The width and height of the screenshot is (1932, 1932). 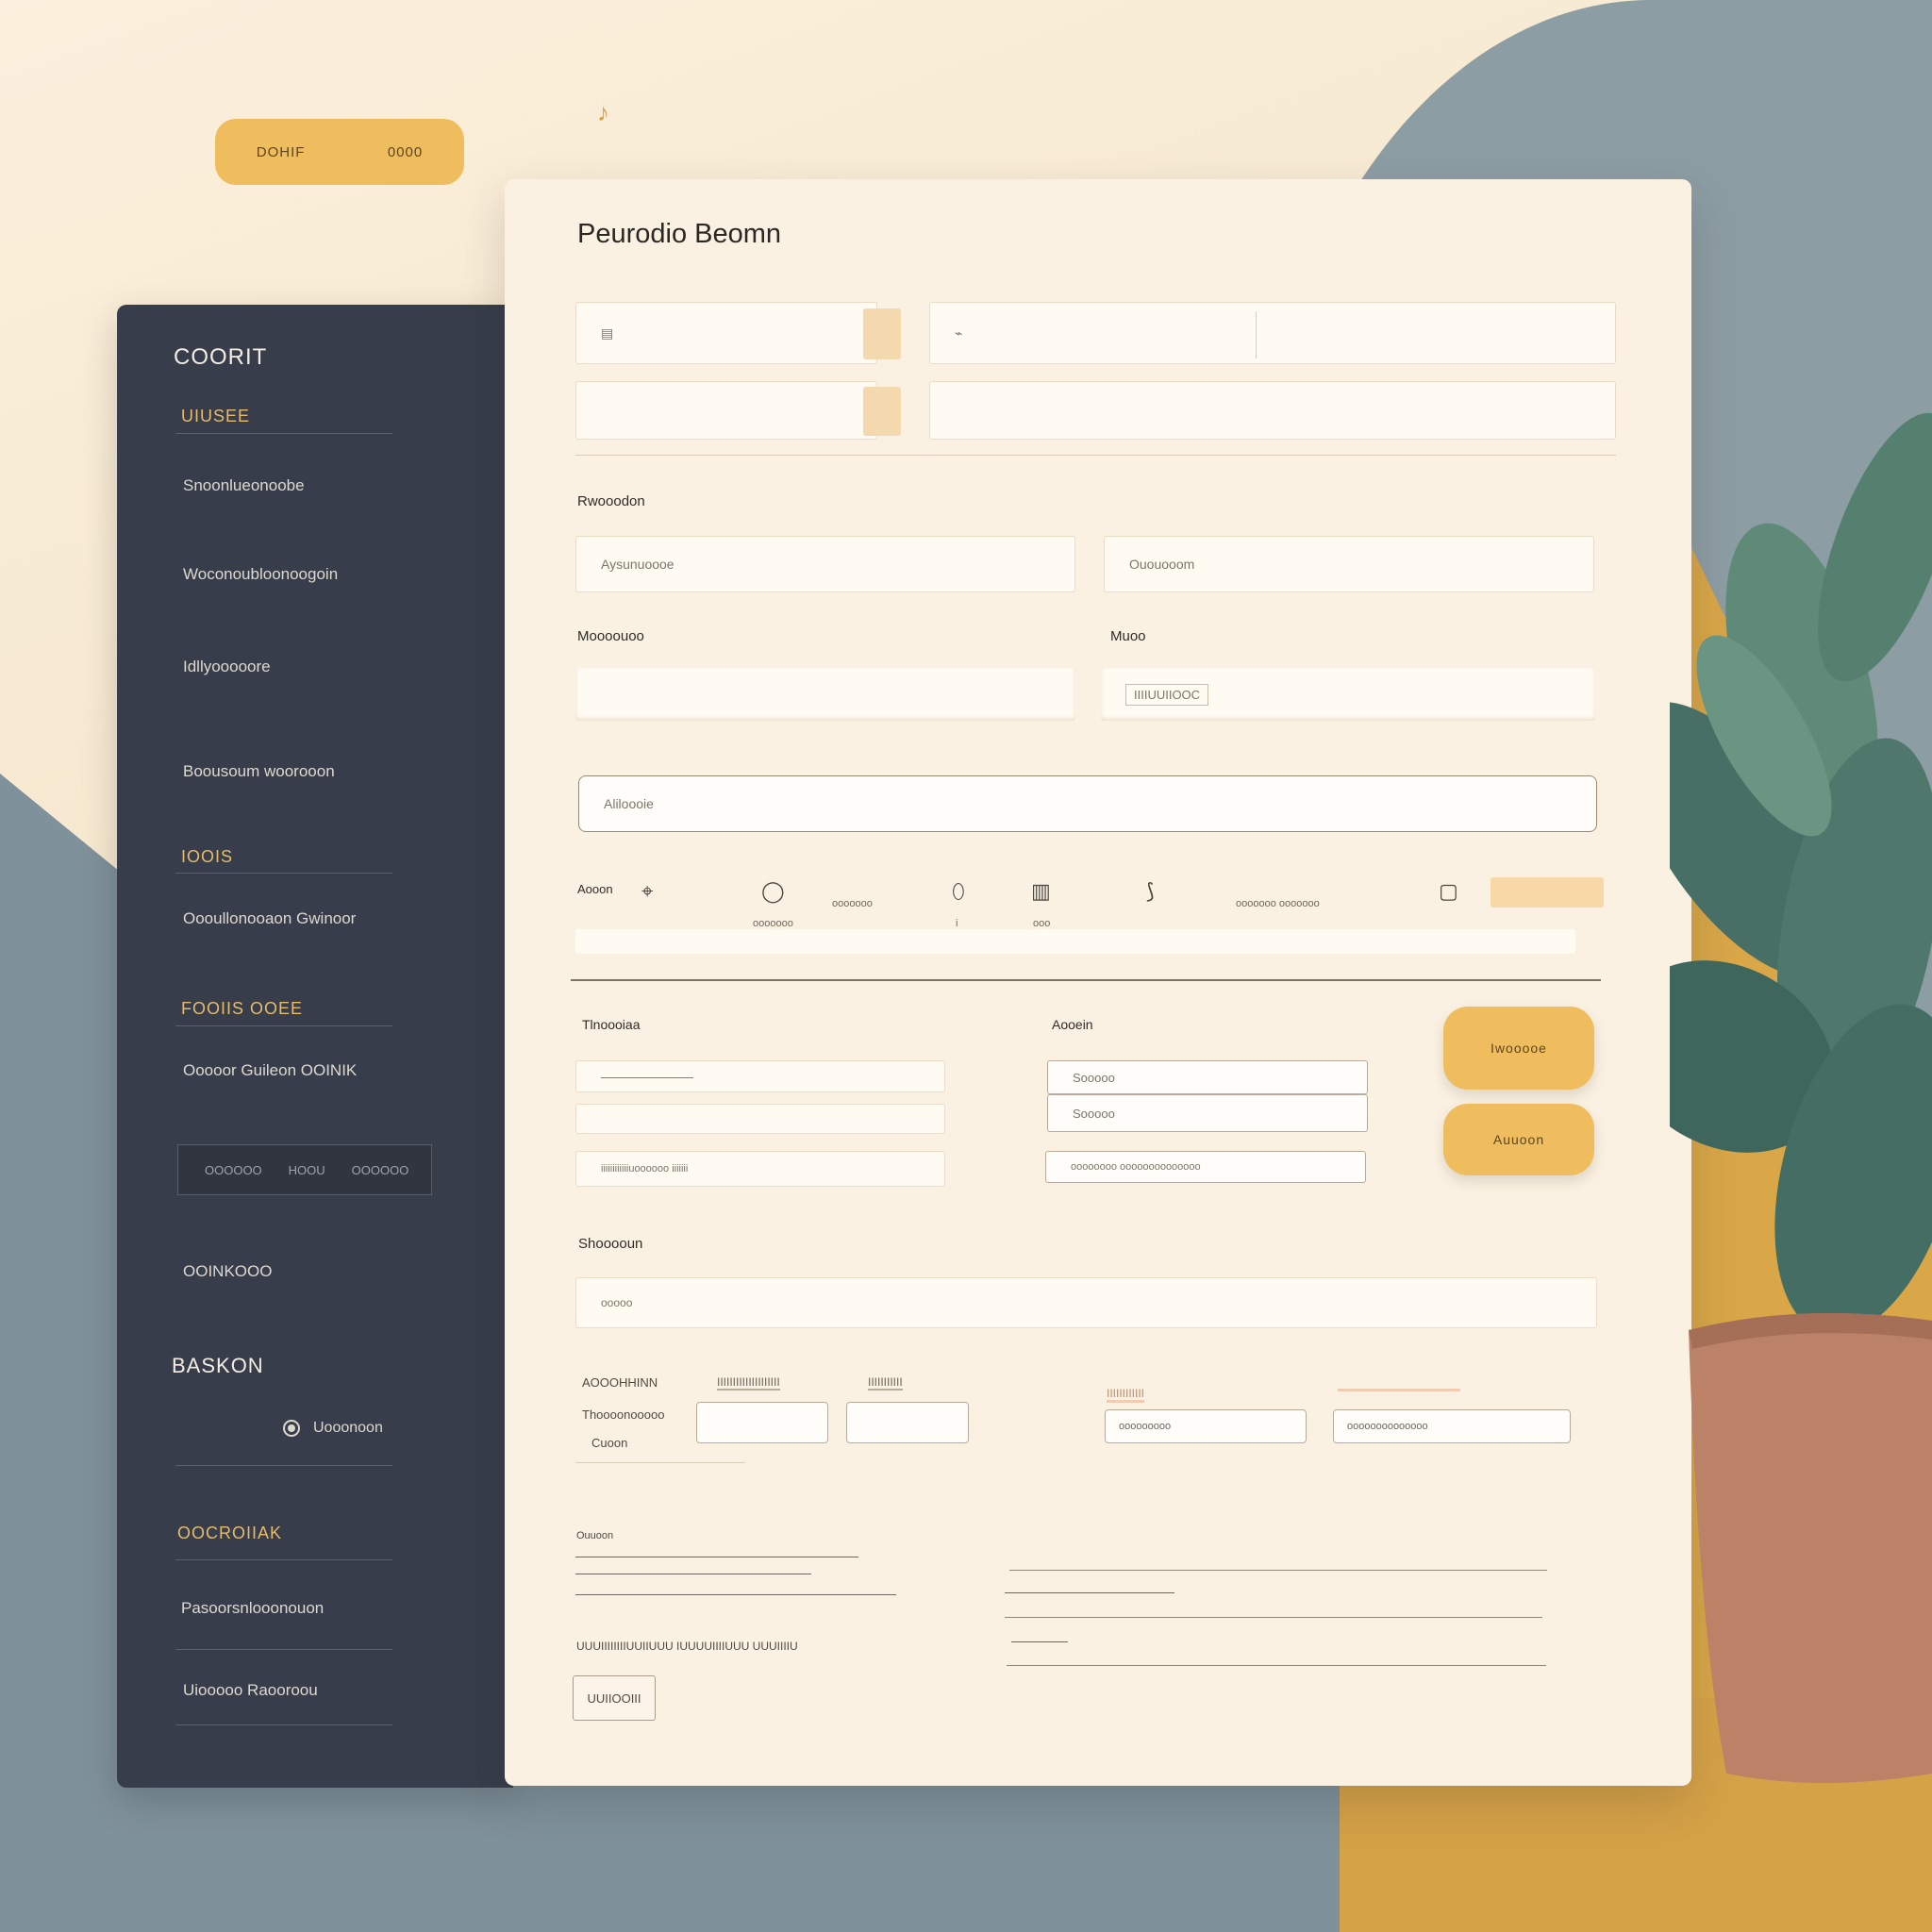 What do you see at coordinates (825, 564) in the screenshot?
I see `input-a-1: Aysunuoooe` at bounding box center [825, 564].